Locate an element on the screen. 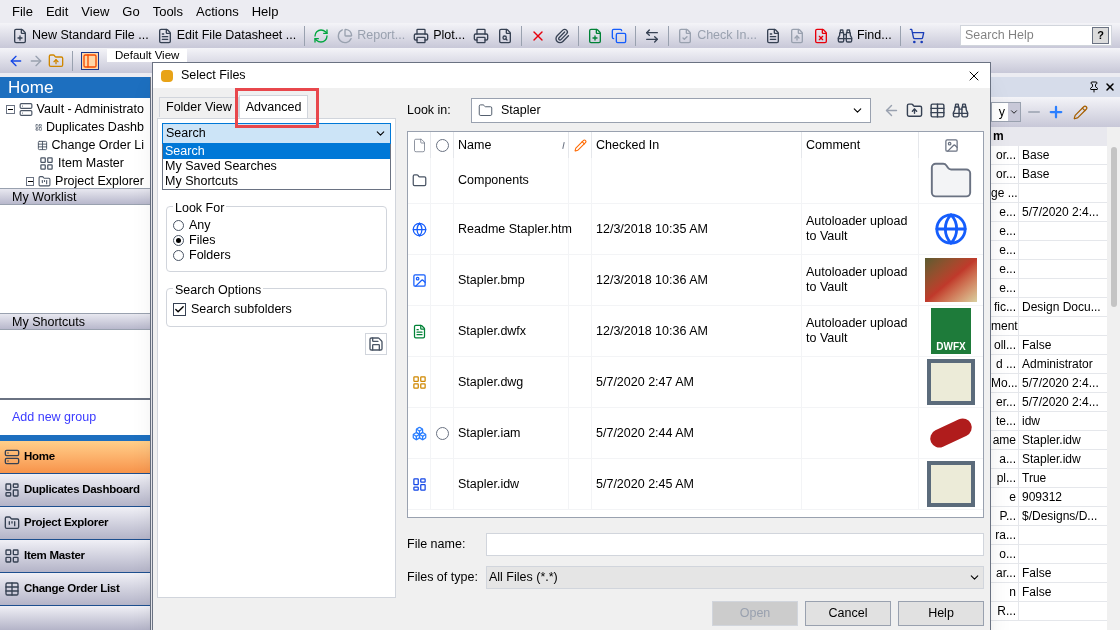 The width and height of the screenshot is (1120, 630). file-row: Stapler.idw 5/7/2020 2:45 AM is located at coordinates (695, 484).